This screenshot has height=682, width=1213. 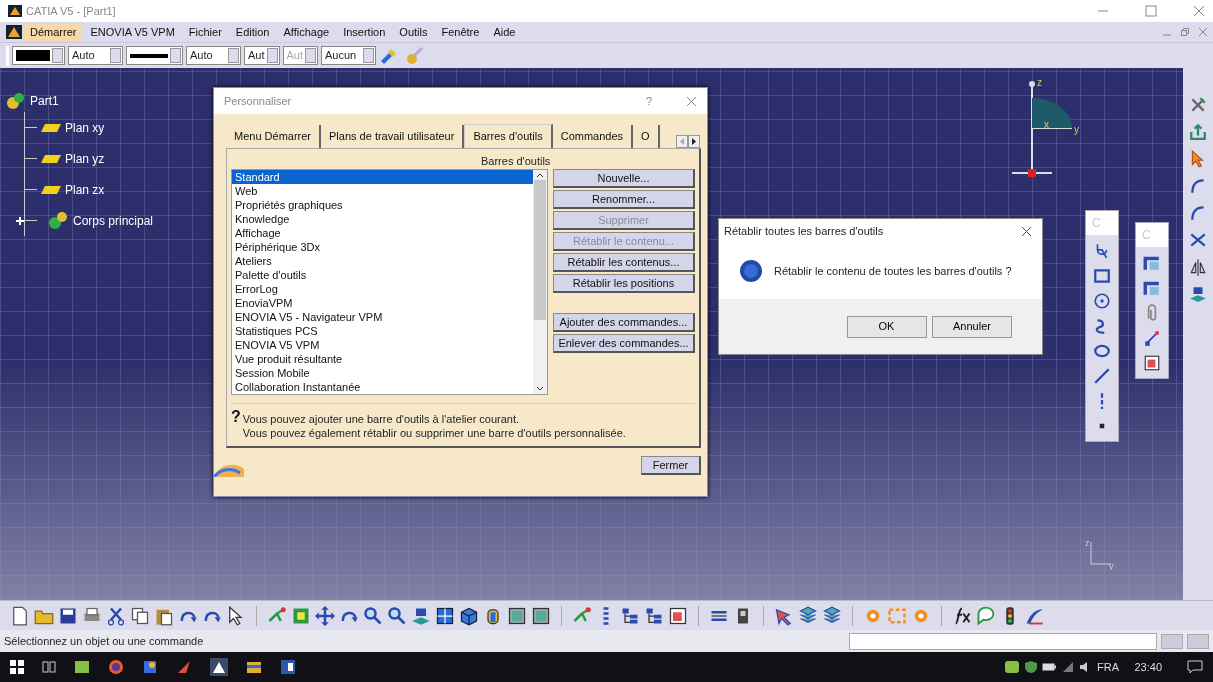 What do you see at coordinates (113, 220) in the screenshot?
I see `tree-item: Corps principal` at bounding box center [113, 220].